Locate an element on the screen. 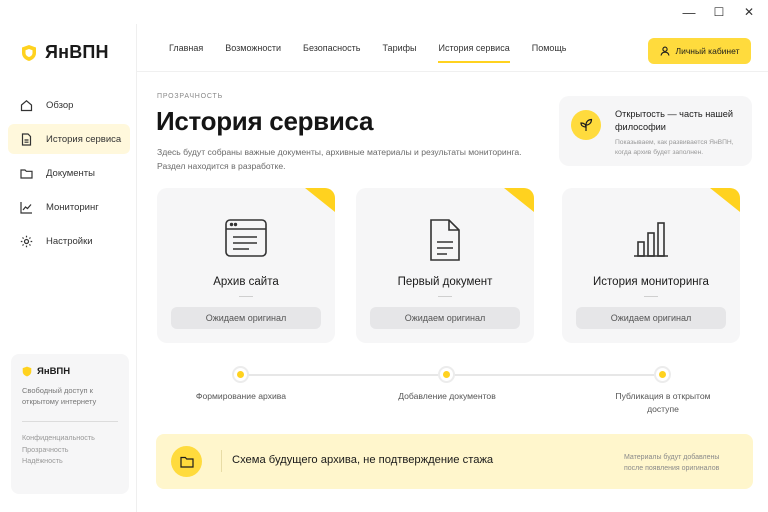 The width and height of the screenshot is (768, 512). tab-help: Помощь is located at coordinates (549, 48).